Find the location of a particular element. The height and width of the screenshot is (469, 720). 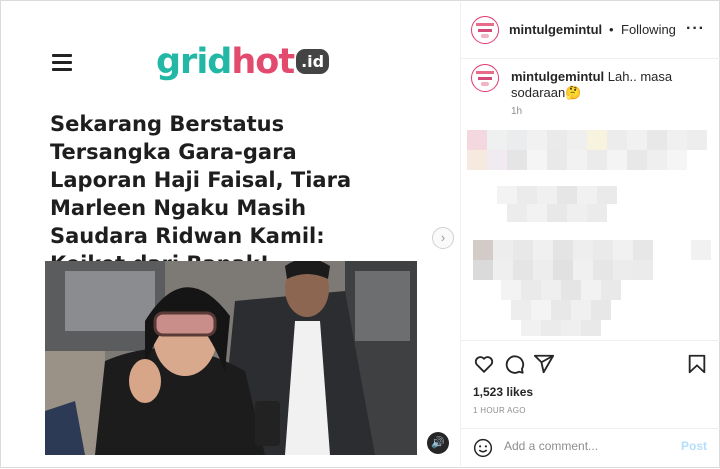

share-icon is located at coordinates (544, 364).